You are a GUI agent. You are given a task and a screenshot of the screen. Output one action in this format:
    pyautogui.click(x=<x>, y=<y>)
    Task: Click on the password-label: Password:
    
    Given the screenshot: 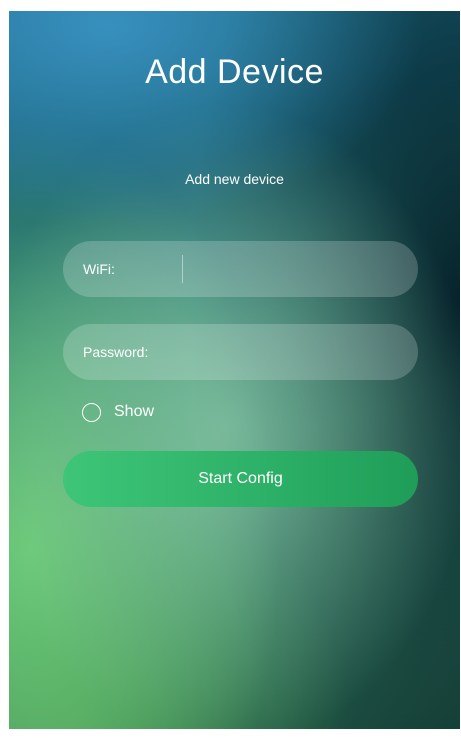 What is the action you would take?
    pyautogui.click(x=116, y=352)
    